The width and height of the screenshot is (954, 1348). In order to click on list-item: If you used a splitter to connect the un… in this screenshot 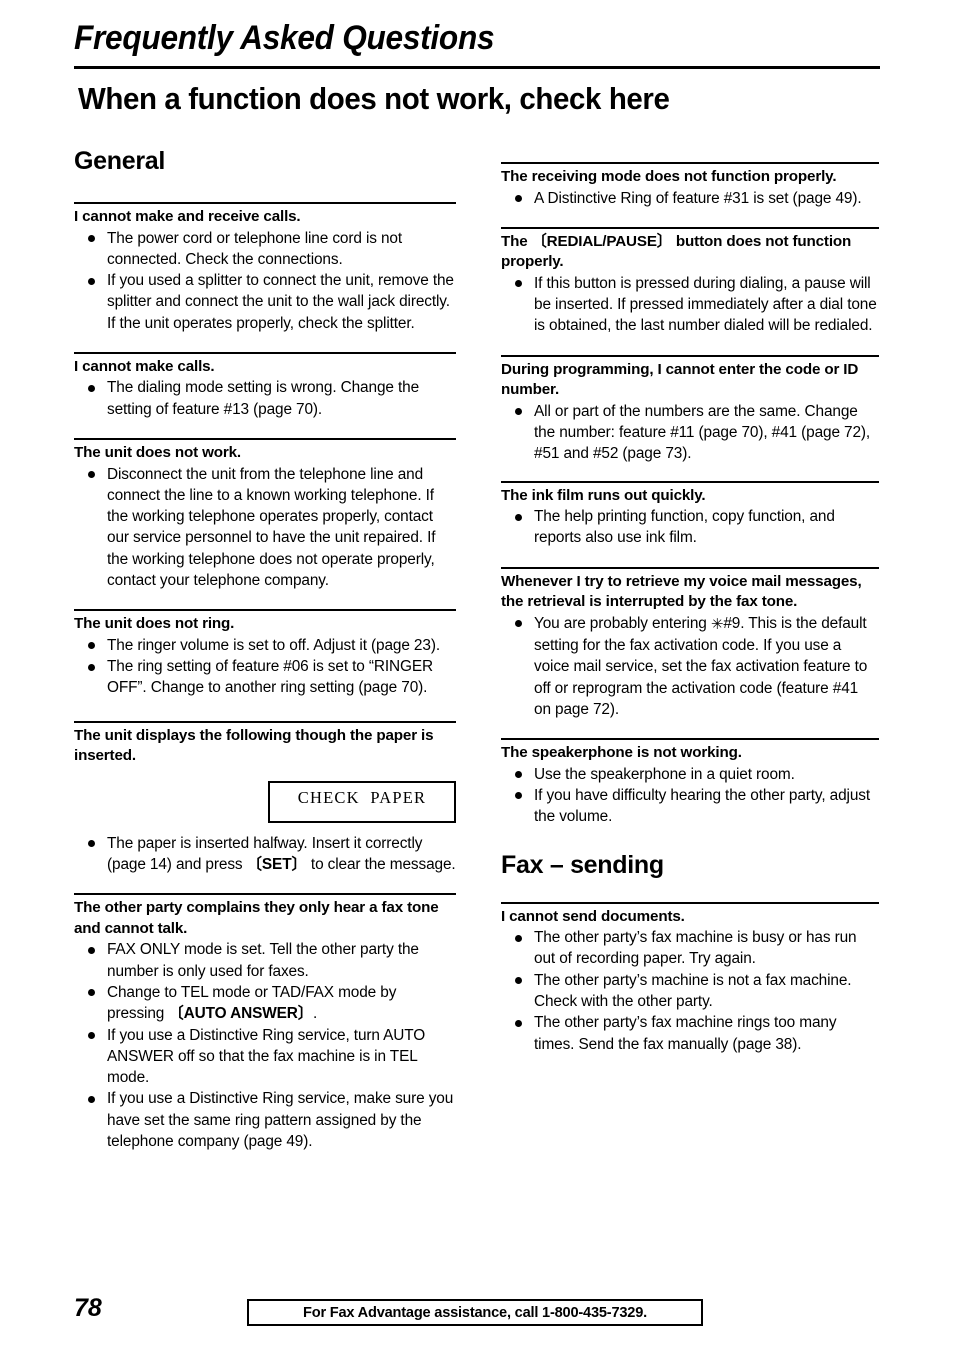, I will do `click(265, 302)`.